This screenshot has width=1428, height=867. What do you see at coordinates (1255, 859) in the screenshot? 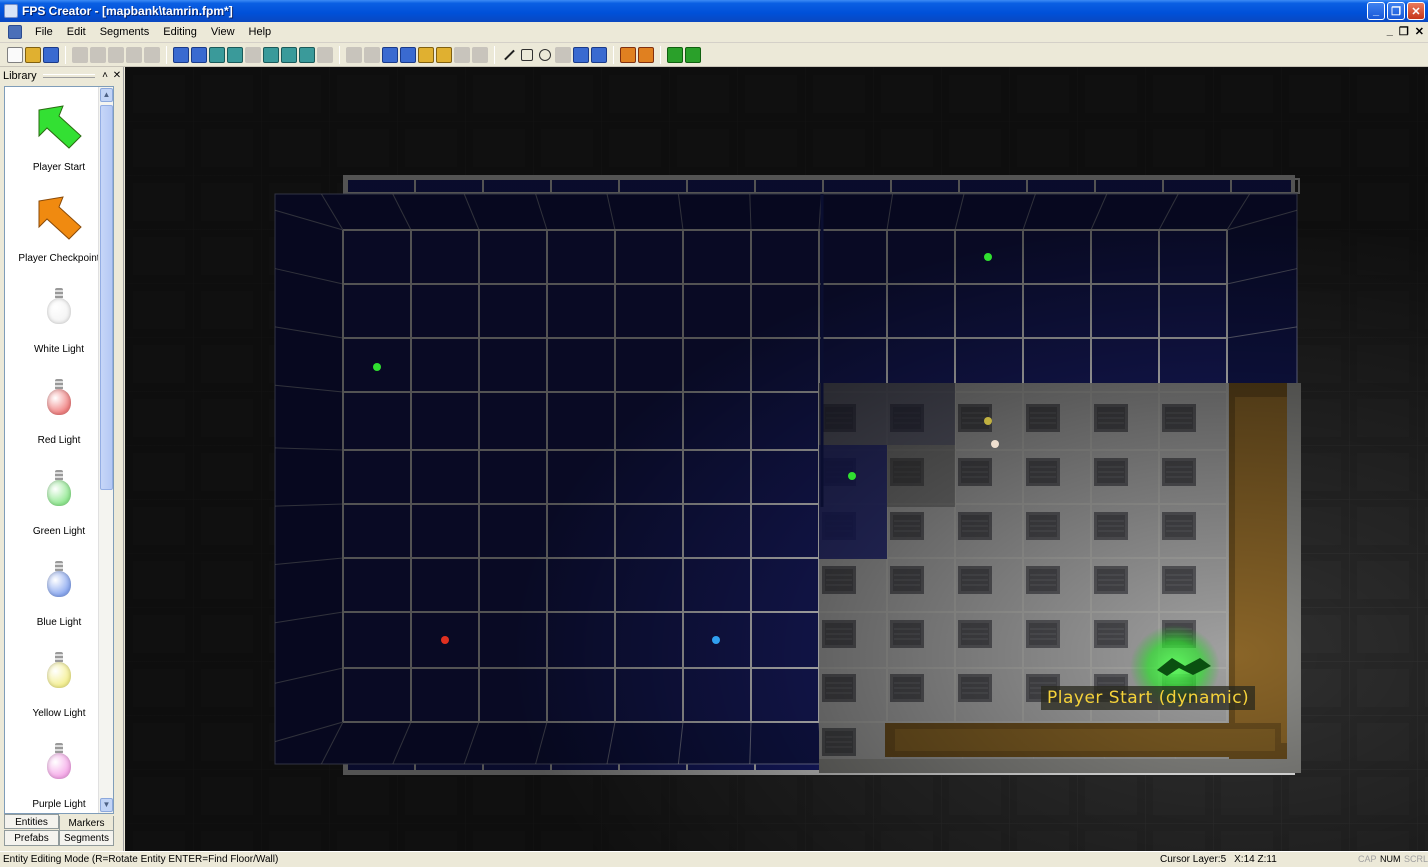
I see `status-coords: X:14 Z:11` at bounding box center [1255, 859].